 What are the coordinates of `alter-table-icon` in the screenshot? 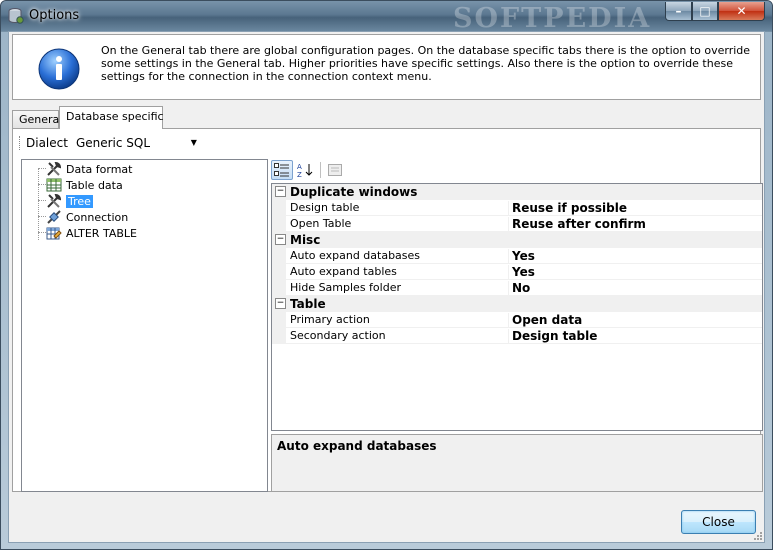 It's located at (54, 233).